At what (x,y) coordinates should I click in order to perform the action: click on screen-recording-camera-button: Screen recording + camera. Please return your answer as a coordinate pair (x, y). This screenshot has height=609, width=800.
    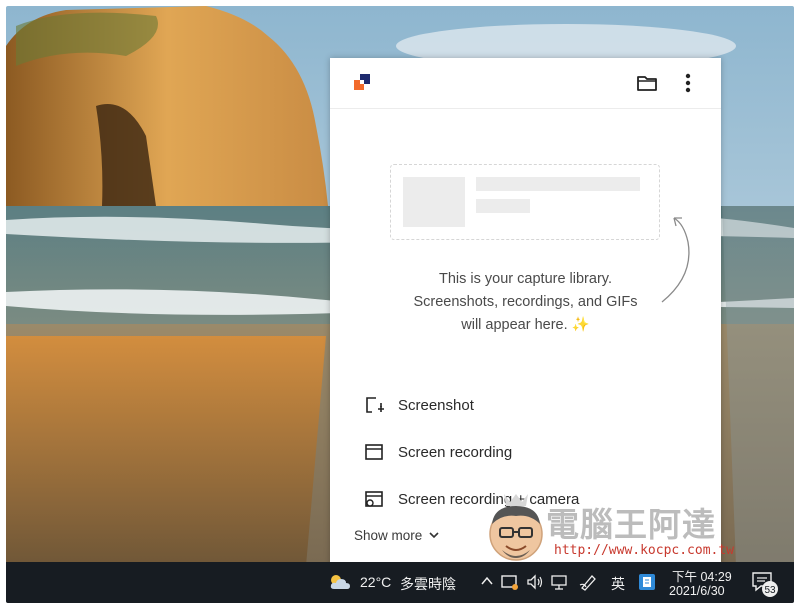
    Looking at the image, I should click on (524, 499).